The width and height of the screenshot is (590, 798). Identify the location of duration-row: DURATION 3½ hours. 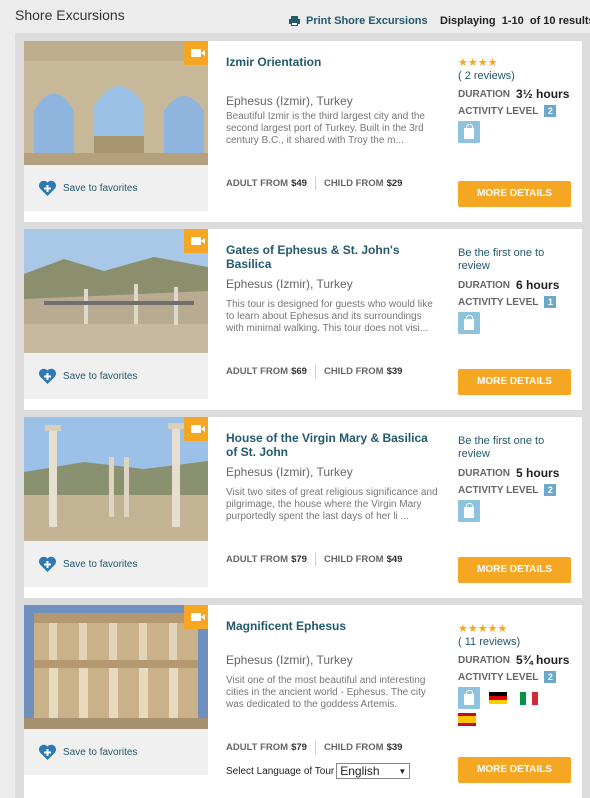
(518, 94).